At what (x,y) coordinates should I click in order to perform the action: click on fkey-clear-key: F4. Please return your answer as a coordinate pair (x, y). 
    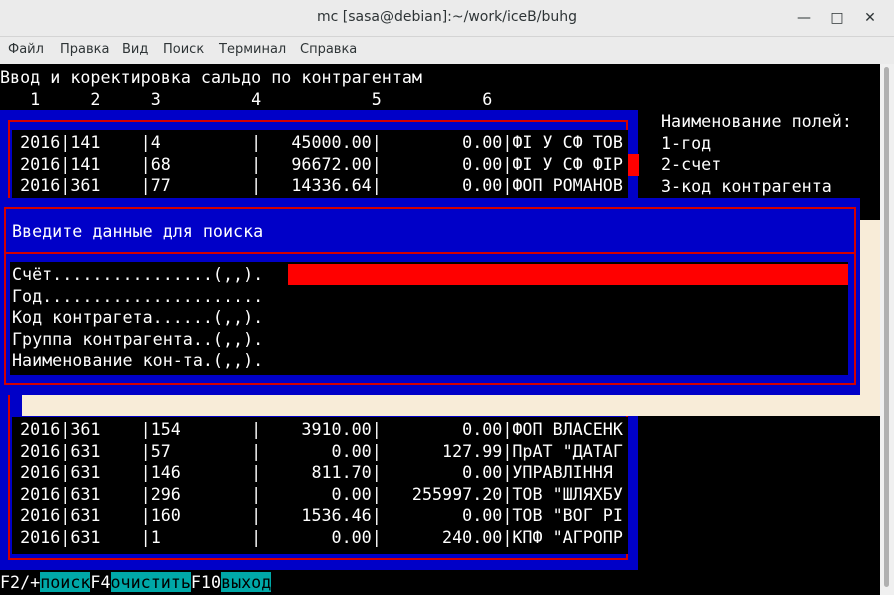
    Looking at the image, I should click on (100, 582).